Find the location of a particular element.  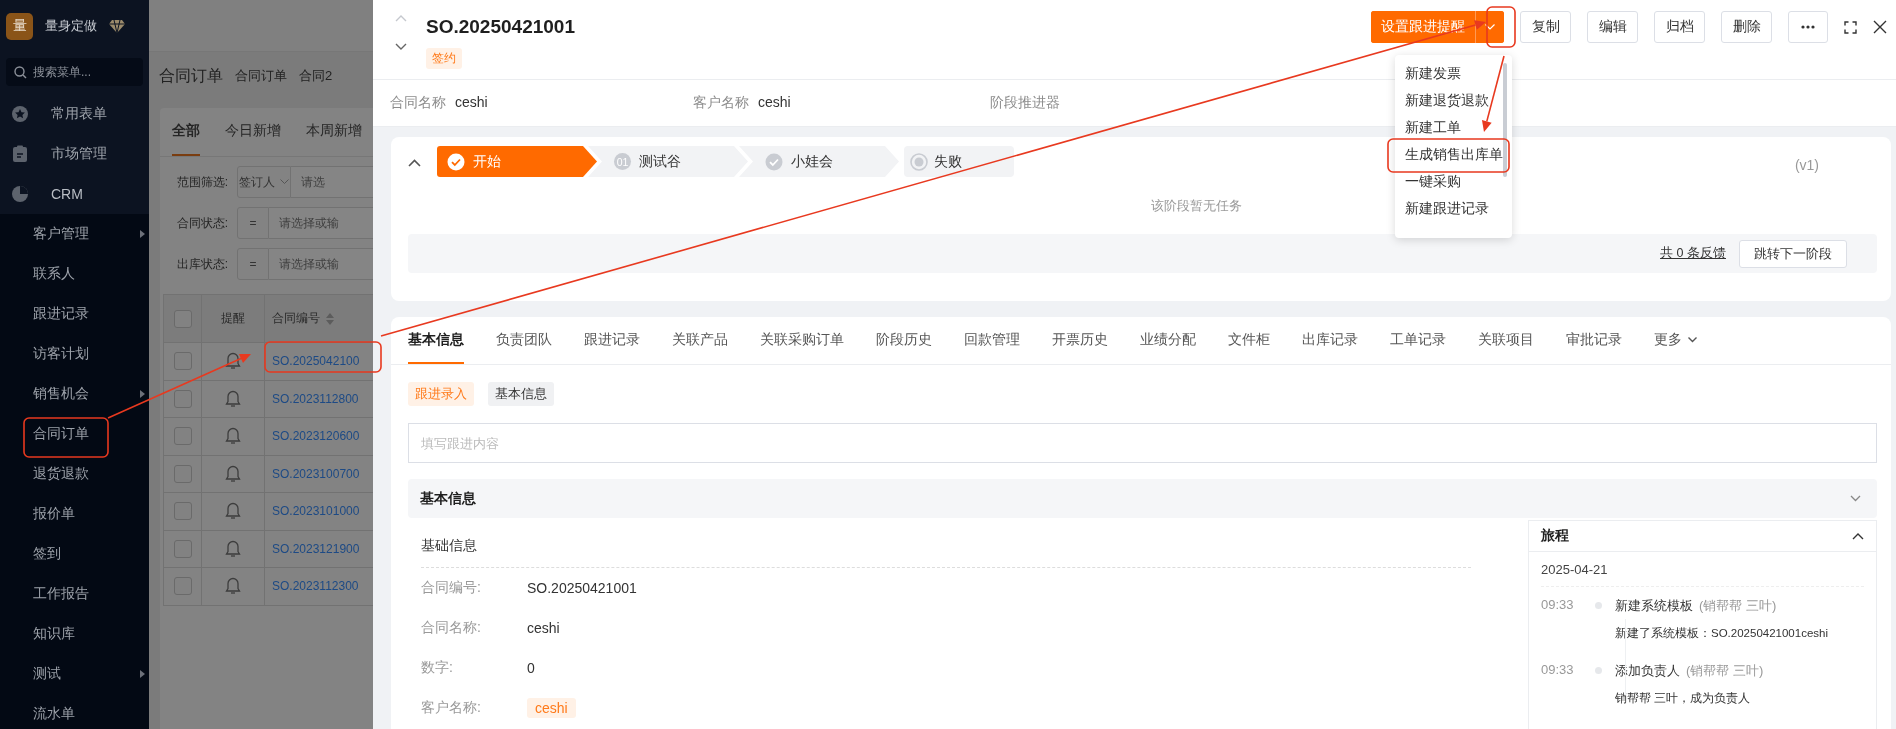

group-title: 基础信息 is located at coordinates (449, 546).